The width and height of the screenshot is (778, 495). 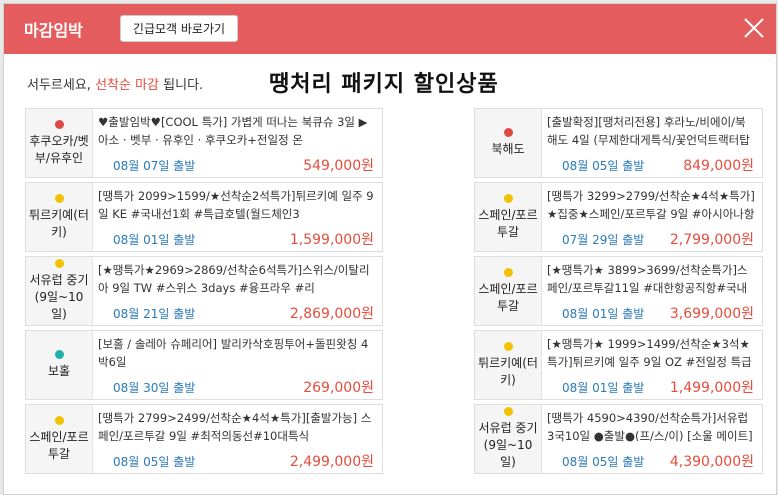 I want to click on deal-price: 269,000원, so click(x=338, y=388).